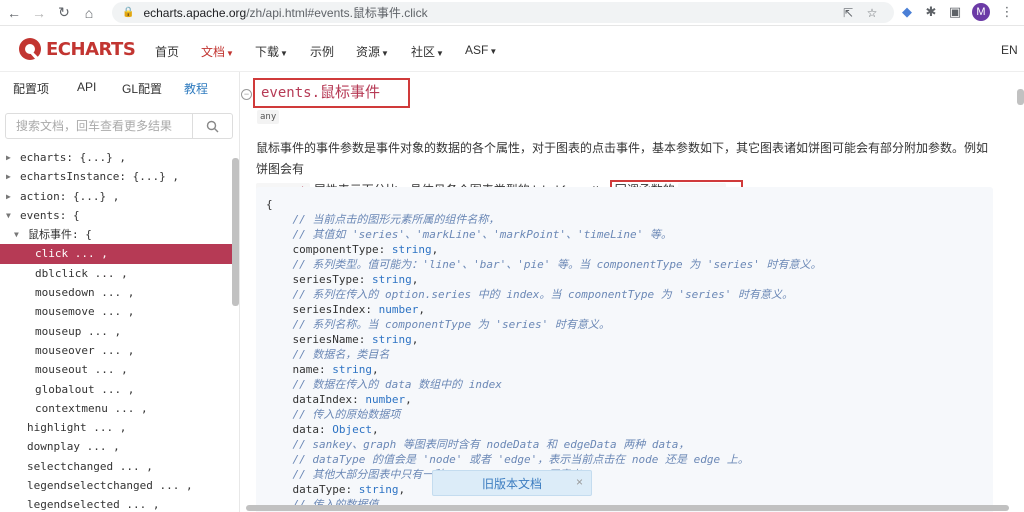 The image size is (1024, 512). What do you see at coordinates (110, 486) in the screenshot?
I see `tree-item-label: legendselectchanged ... ,` at bounding box center [110, 486].